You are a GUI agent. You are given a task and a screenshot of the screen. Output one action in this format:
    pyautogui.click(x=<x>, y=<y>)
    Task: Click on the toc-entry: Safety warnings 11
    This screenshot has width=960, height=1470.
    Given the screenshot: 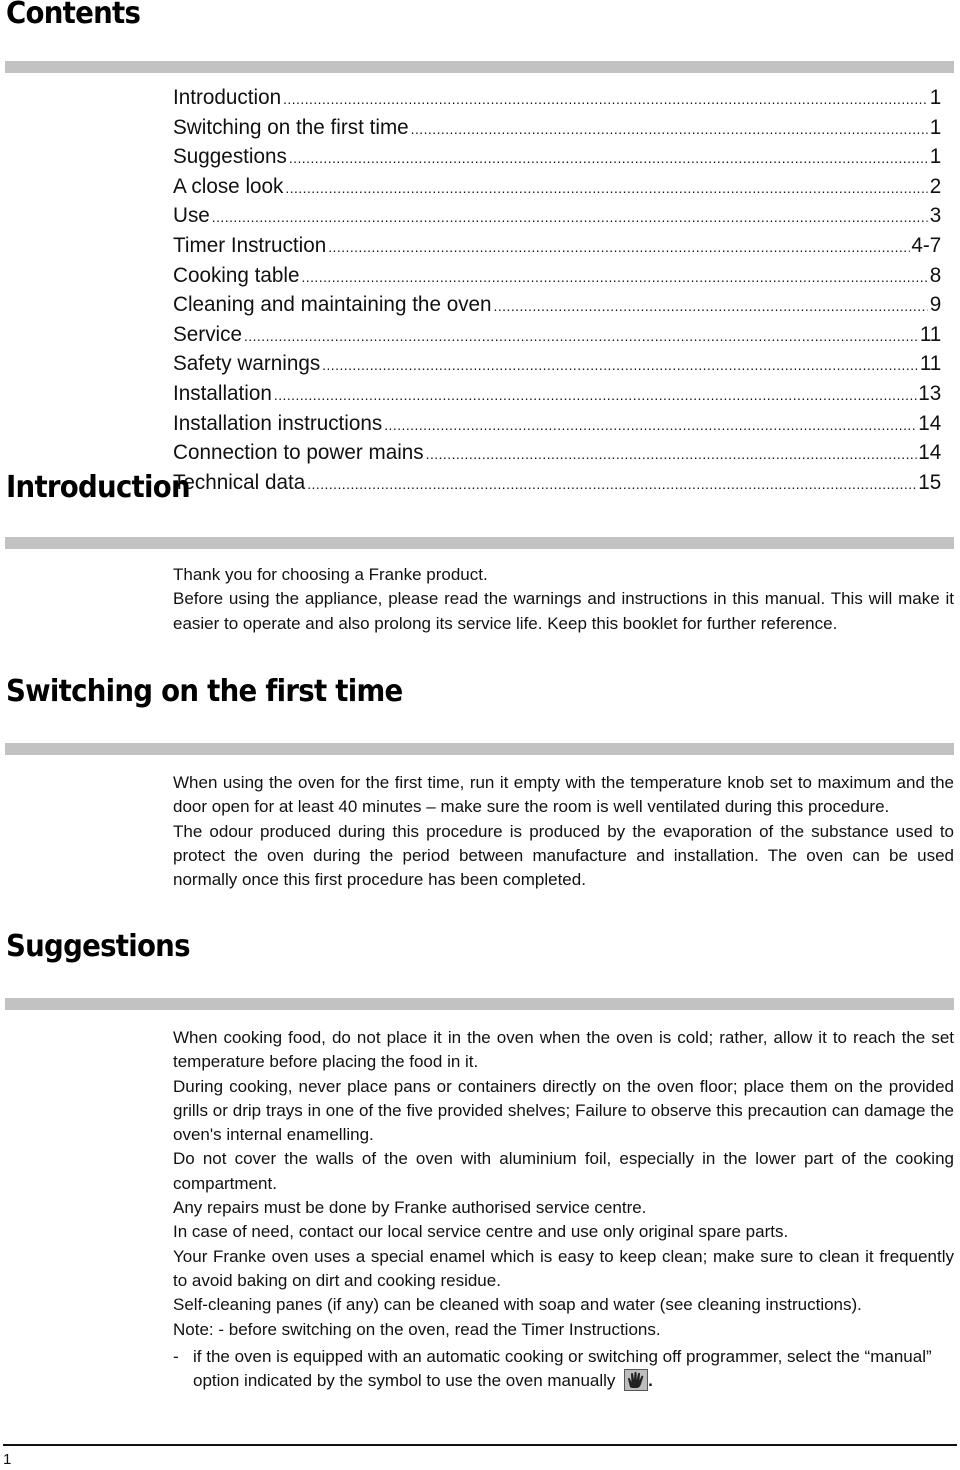 What is the action you would take?
    pyautogui.click(x=557, y=365)
    